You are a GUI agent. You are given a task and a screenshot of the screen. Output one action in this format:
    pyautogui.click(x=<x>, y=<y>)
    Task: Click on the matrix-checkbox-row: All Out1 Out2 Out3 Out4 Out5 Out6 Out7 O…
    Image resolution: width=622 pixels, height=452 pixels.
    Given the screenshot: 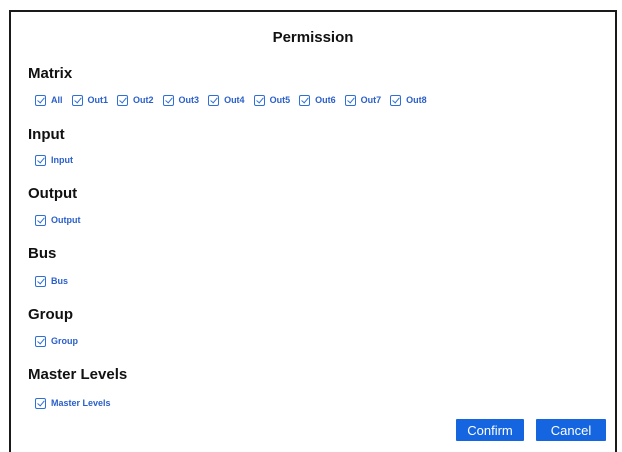 What is the action you would take?
    pyautogui.click(x=235, y=100)
    